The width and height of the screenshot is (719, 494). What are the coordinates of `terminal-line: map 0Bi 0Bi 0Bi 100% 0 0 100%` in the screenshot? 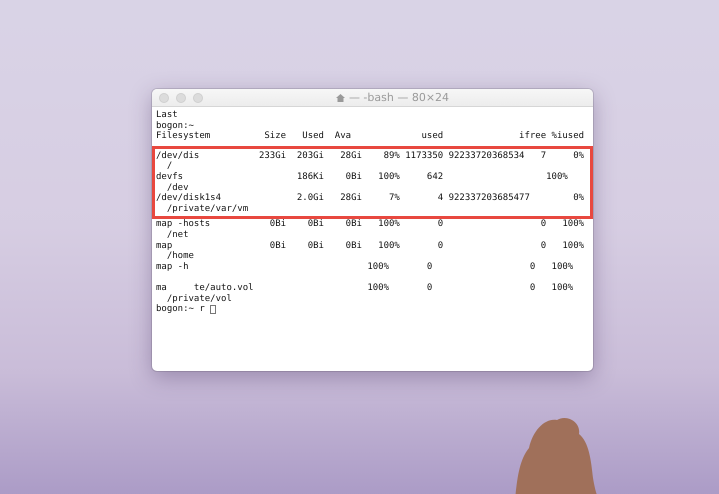 It's located at (371, 245).